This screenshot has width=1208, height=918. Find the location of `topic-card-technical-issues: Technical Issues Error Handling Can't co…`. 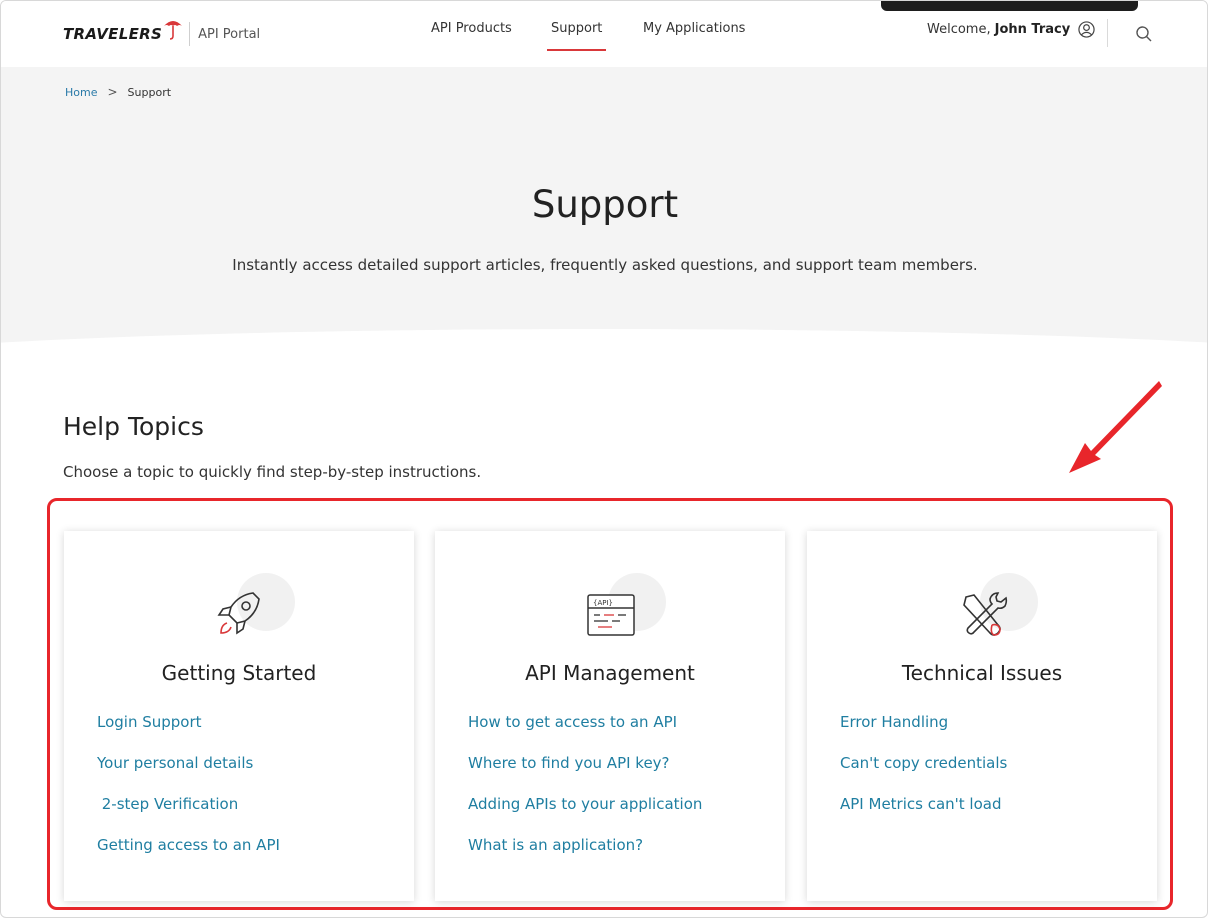

topic-card-technical-issues: Technical Issues Error Handling Can't co… is located at coordinates (982, 716).